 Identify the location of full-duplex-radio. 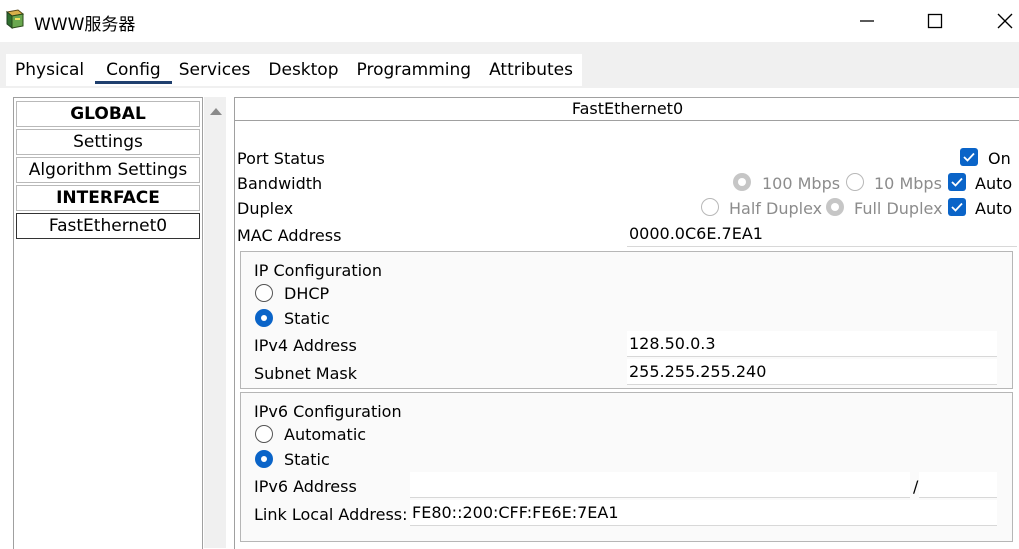
(835, 207).